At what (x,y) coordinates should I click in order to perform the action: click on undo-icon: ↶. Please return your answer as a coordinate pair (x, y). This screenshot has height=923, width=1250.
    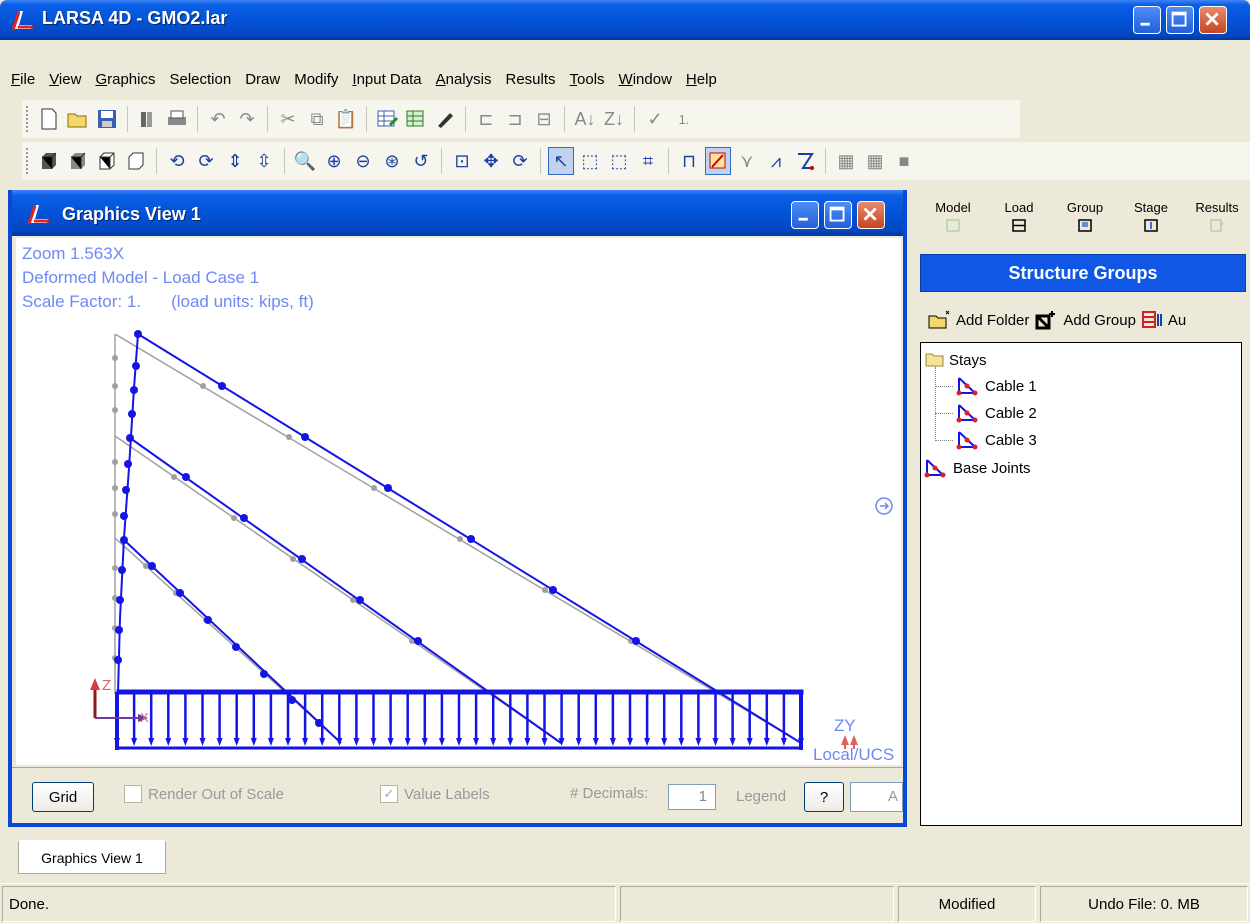
    Looking at the image, I should click on (218, 119).